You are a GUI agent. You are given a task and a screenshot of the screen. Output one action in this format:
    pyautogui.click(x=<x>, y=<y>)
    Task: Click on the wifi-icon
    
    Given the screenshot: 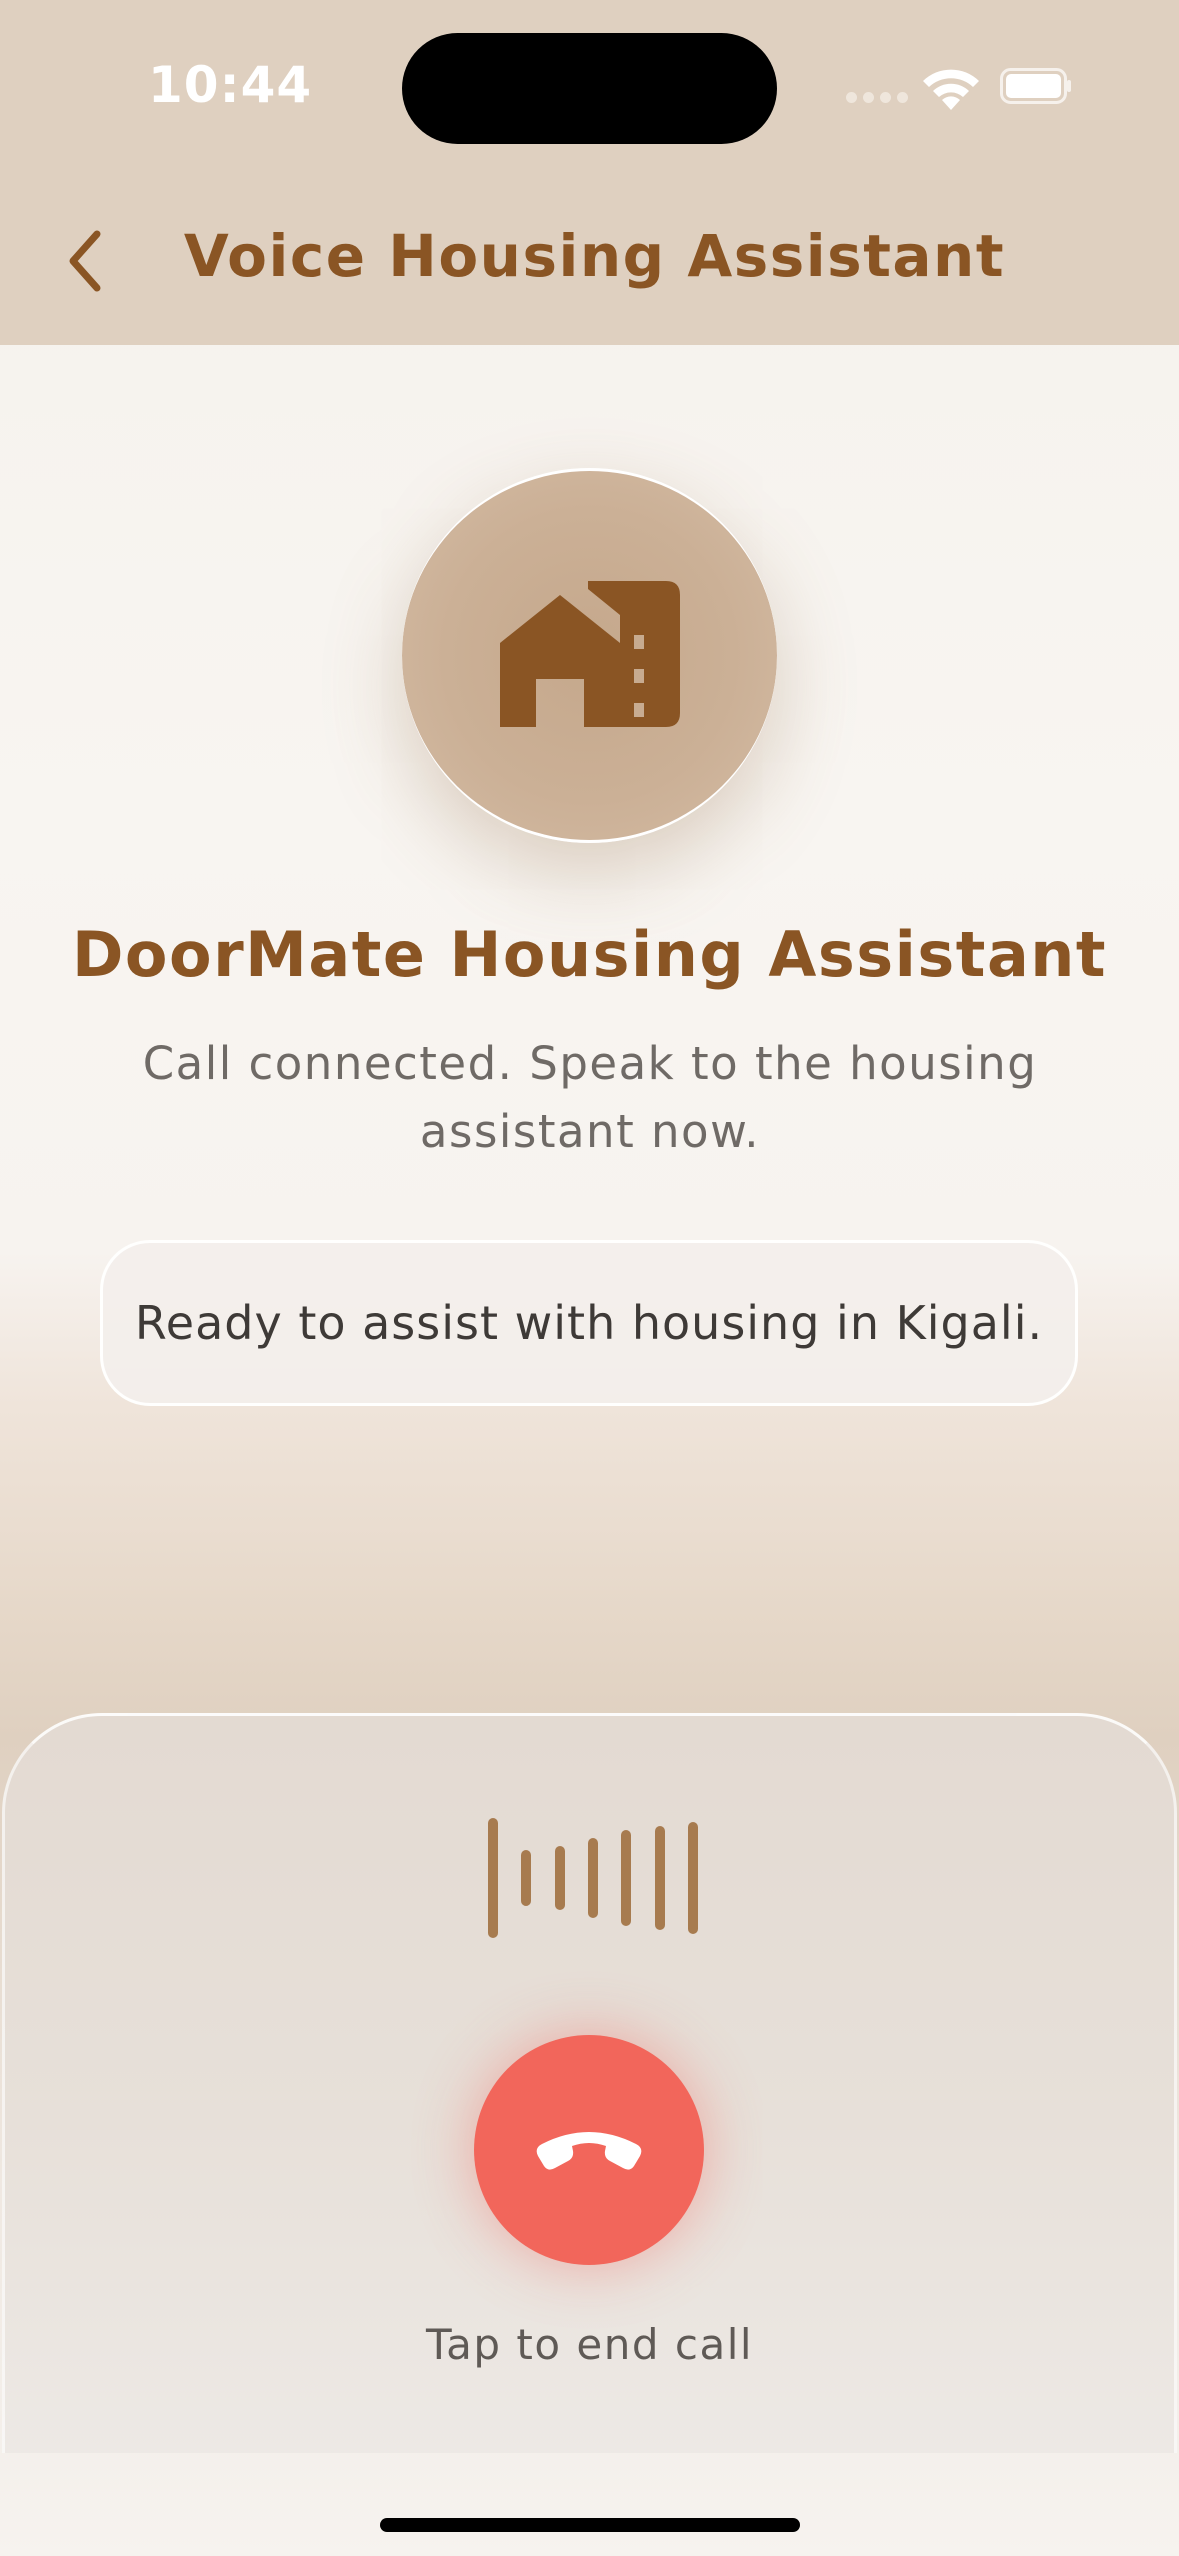 What is the action you would take?
    pyautogui.click(x=951, y=89)
    